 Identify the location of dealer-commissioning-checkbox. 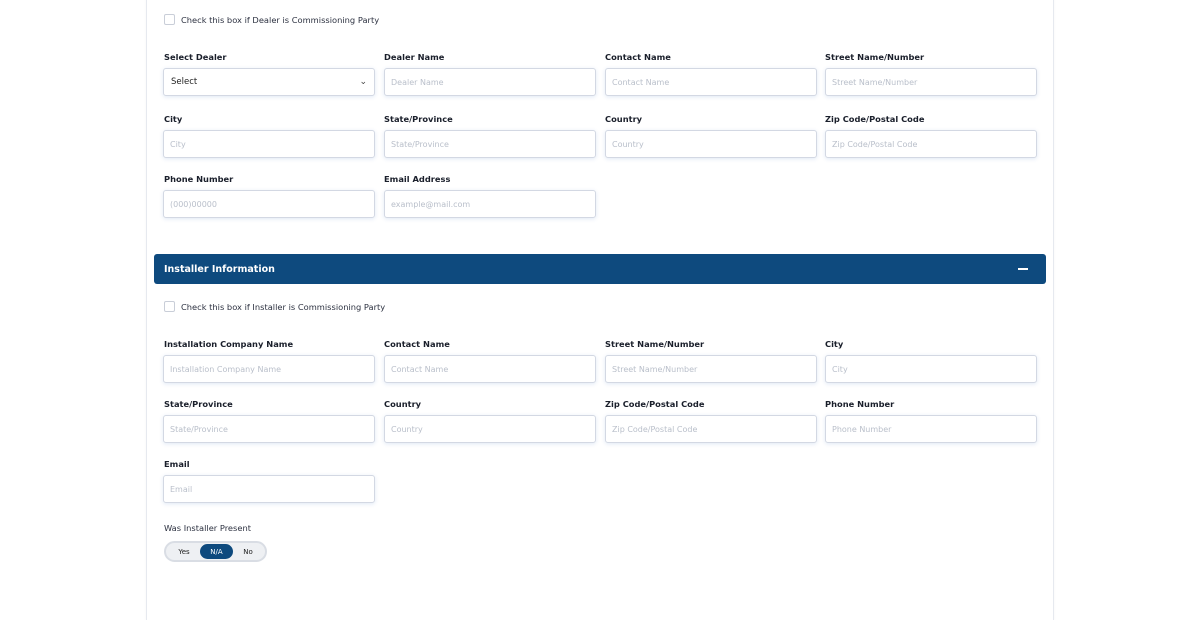
(169, 19).